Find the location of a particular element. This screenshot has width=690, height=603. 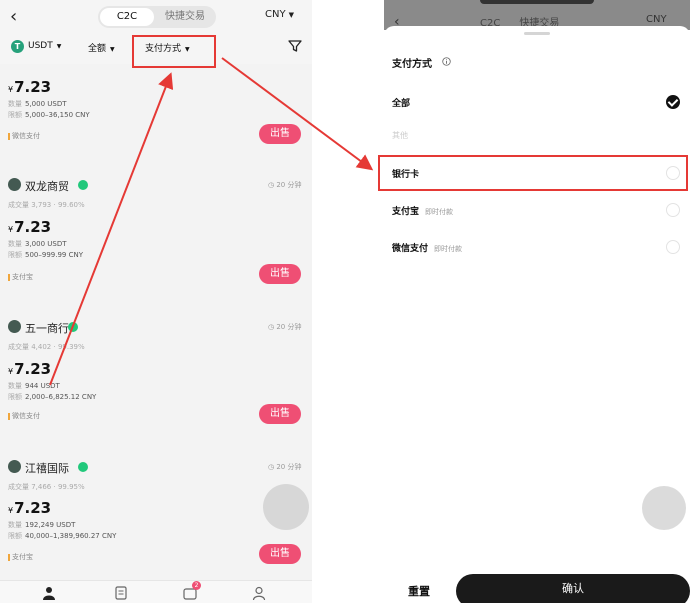

merchant-stats: 成交量 3,793 · 99.60% is located at coordinates (46, 205).